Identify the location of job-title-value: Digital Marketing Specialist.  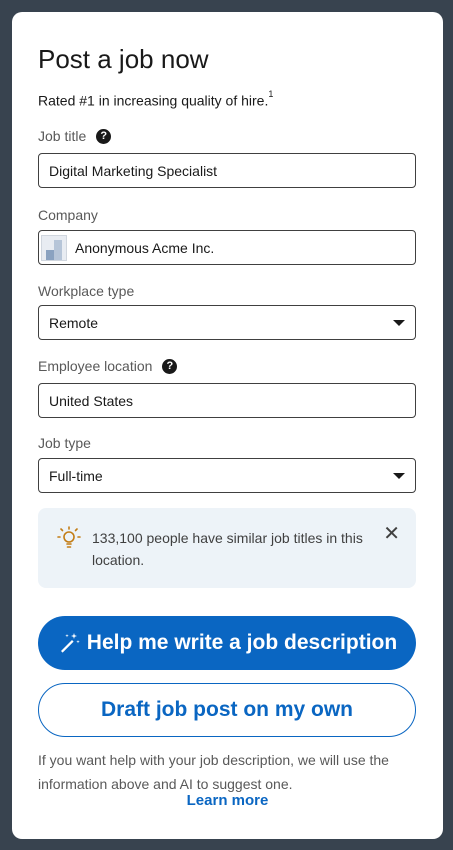
(133, 170).